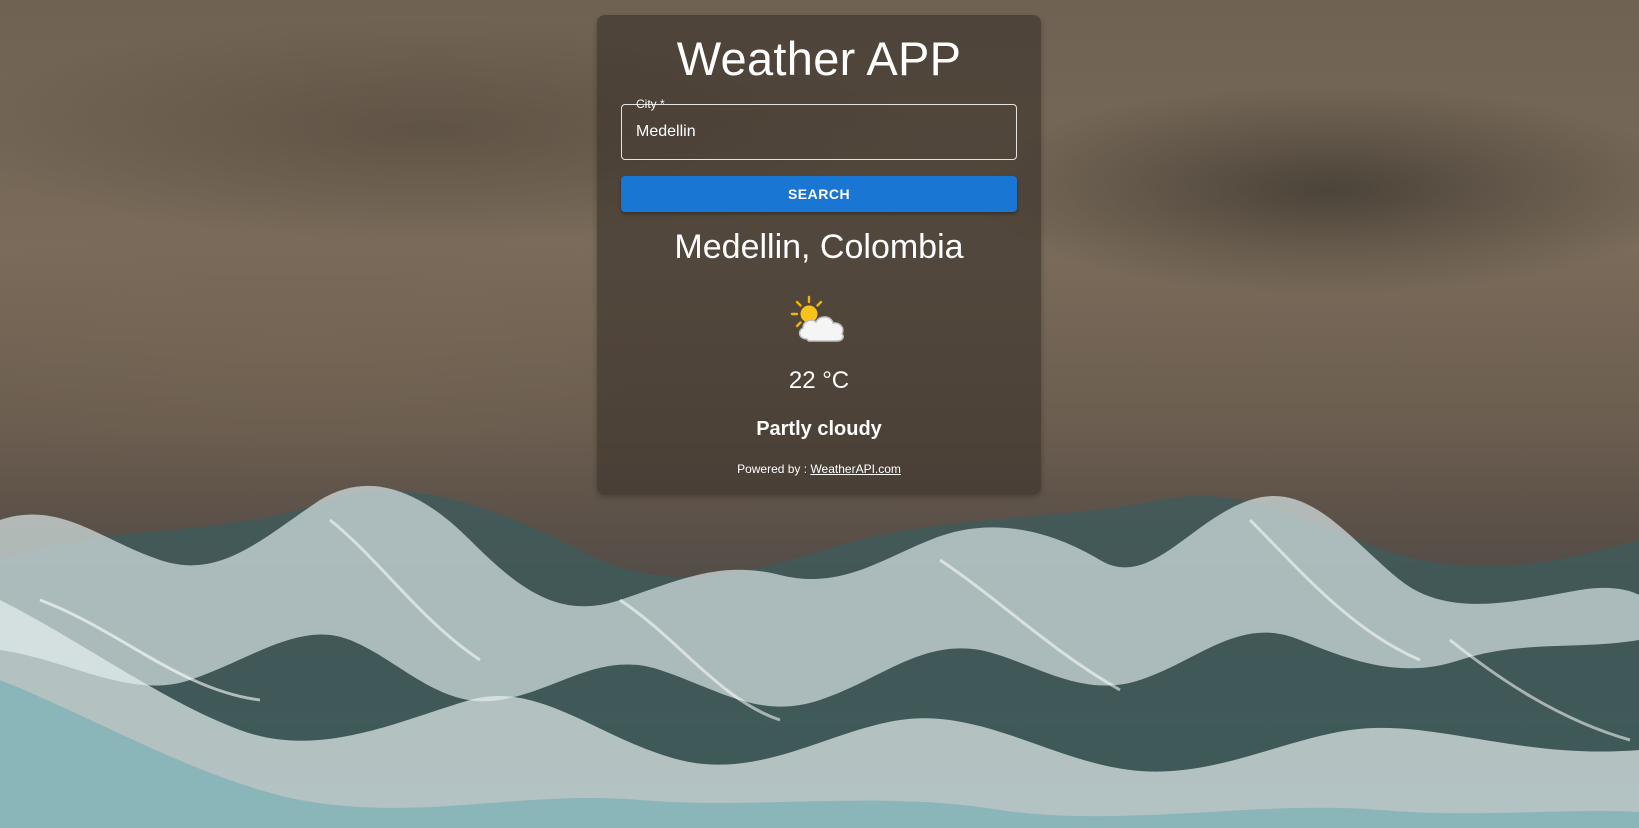 The height and width of the screenshot is (828, 1639). I want to click on weatherapi-link: WeatherAPI.com, so click(855, 469).